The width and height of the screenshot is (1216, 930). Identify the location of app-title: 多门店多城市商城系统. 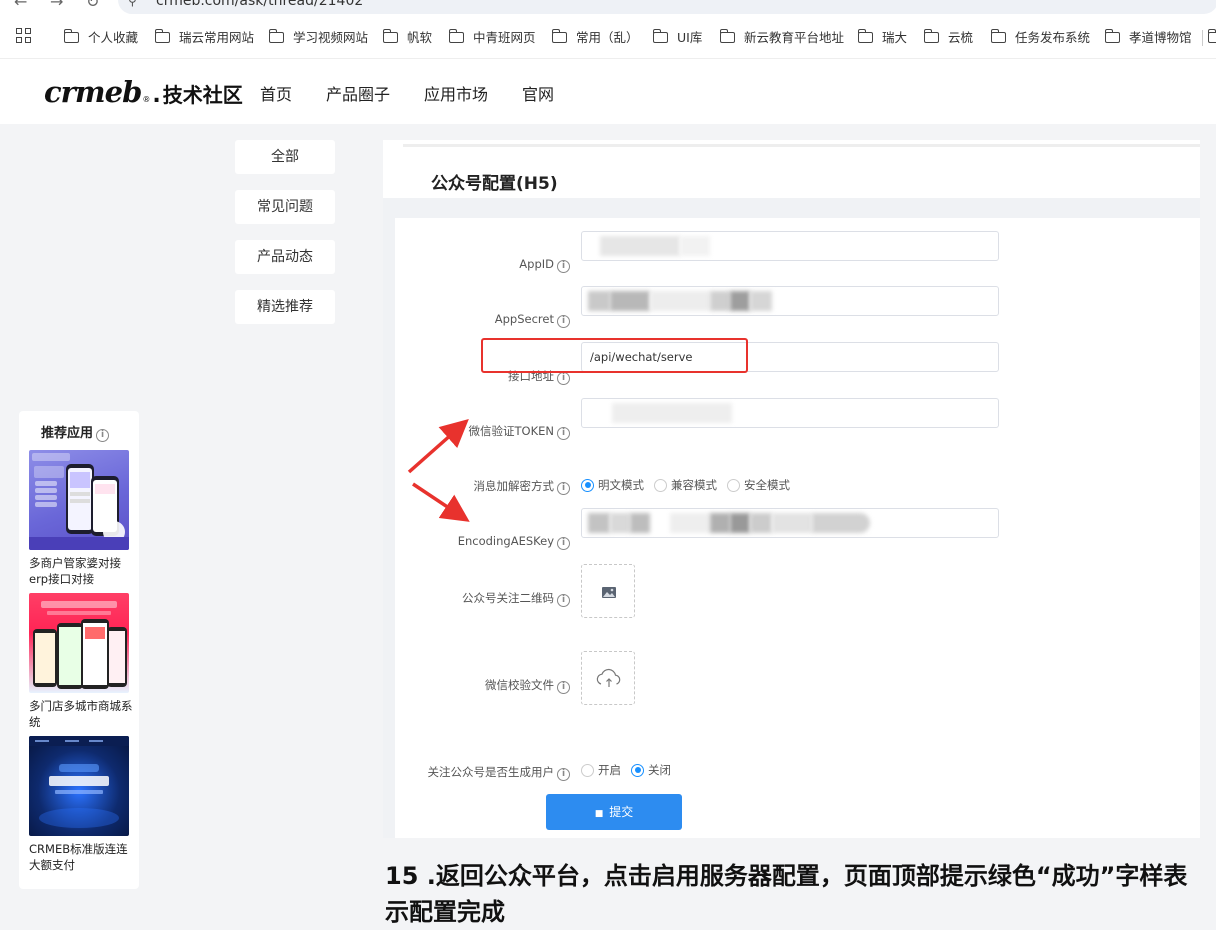
(81, 714).